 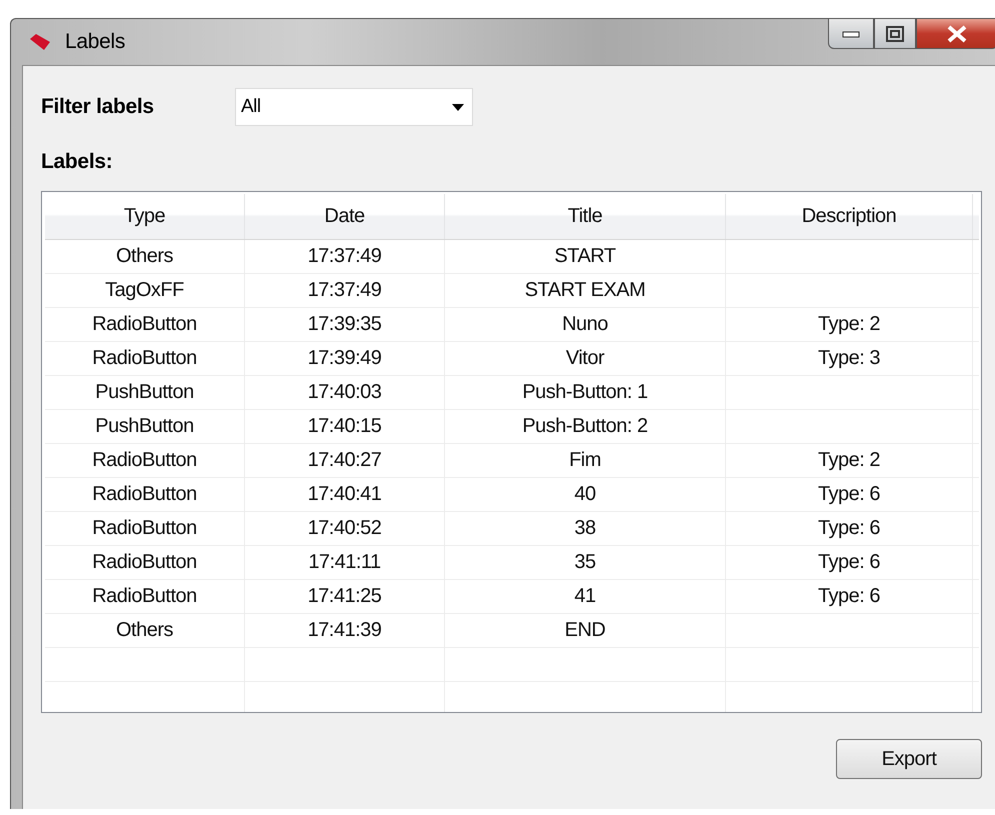 What do you see at coordinates (585, 528) in the screenshot?
I see `table-cell: 38` at bounding box center [585, 528].